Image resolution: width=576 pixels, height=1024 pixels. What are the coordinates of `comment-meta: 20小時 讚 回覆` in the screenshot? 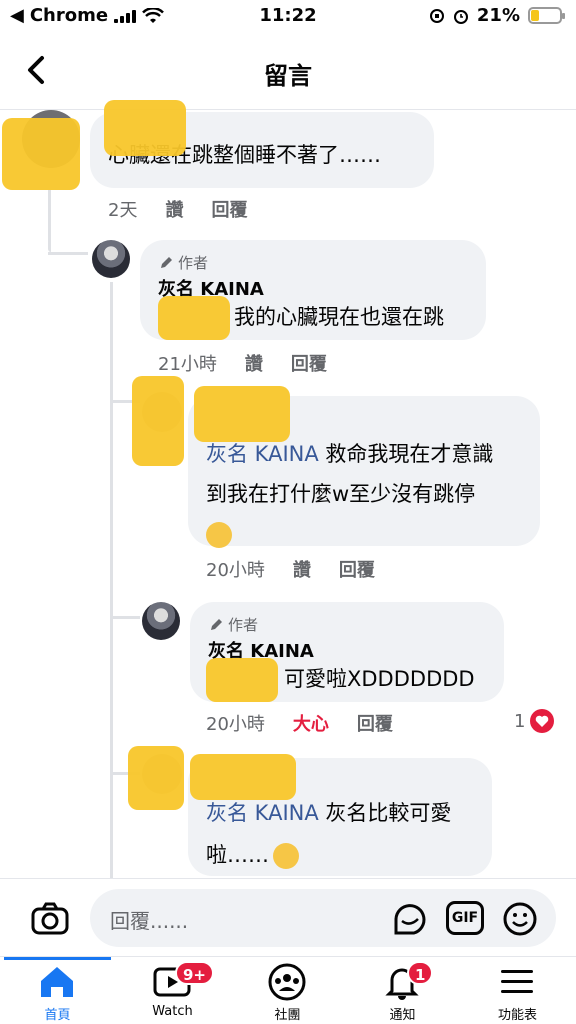 It's located at (290, 569).